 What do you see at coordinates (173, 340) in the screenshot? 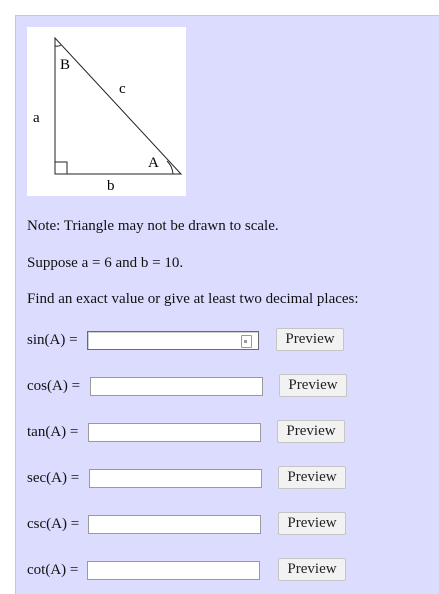
I see `sin-answer-input` at bounding box center [173, 340].